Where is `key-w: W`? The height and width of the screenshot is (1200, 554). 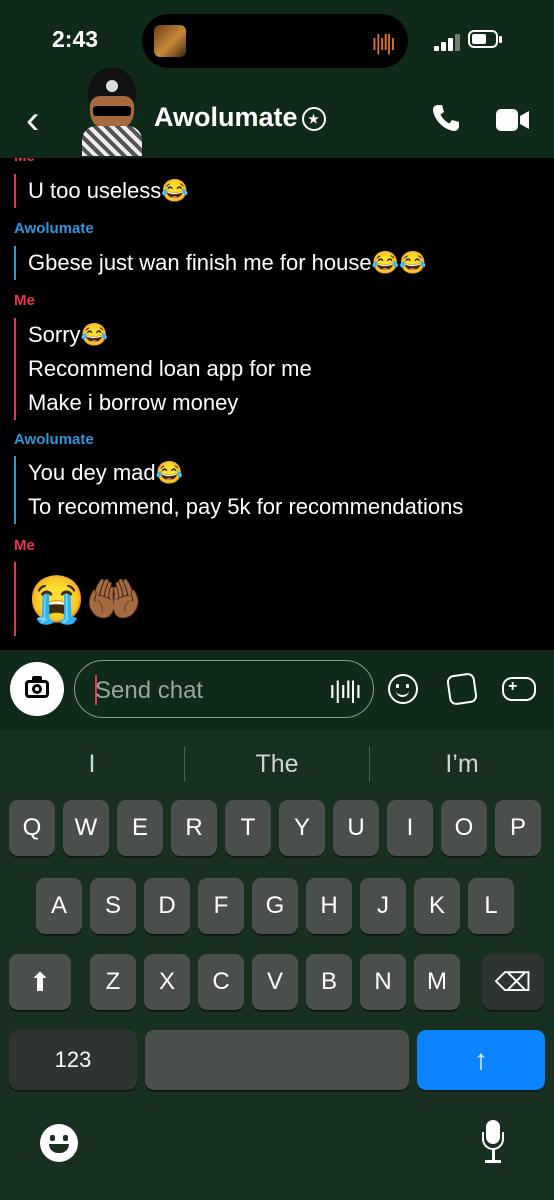 key-w: W is located at coordinates (86, 828).